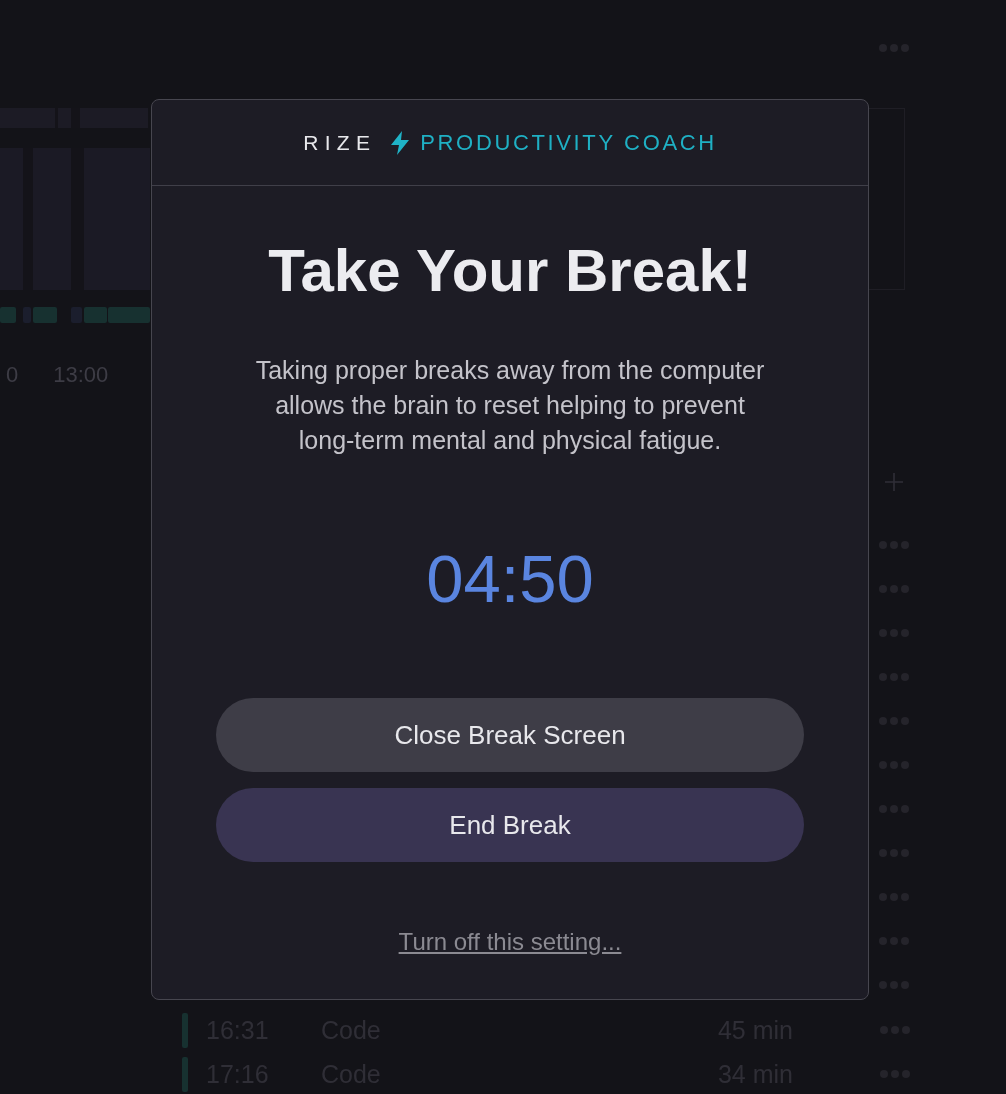  I want to click on end-break-button: End Break, so click(510, 825).